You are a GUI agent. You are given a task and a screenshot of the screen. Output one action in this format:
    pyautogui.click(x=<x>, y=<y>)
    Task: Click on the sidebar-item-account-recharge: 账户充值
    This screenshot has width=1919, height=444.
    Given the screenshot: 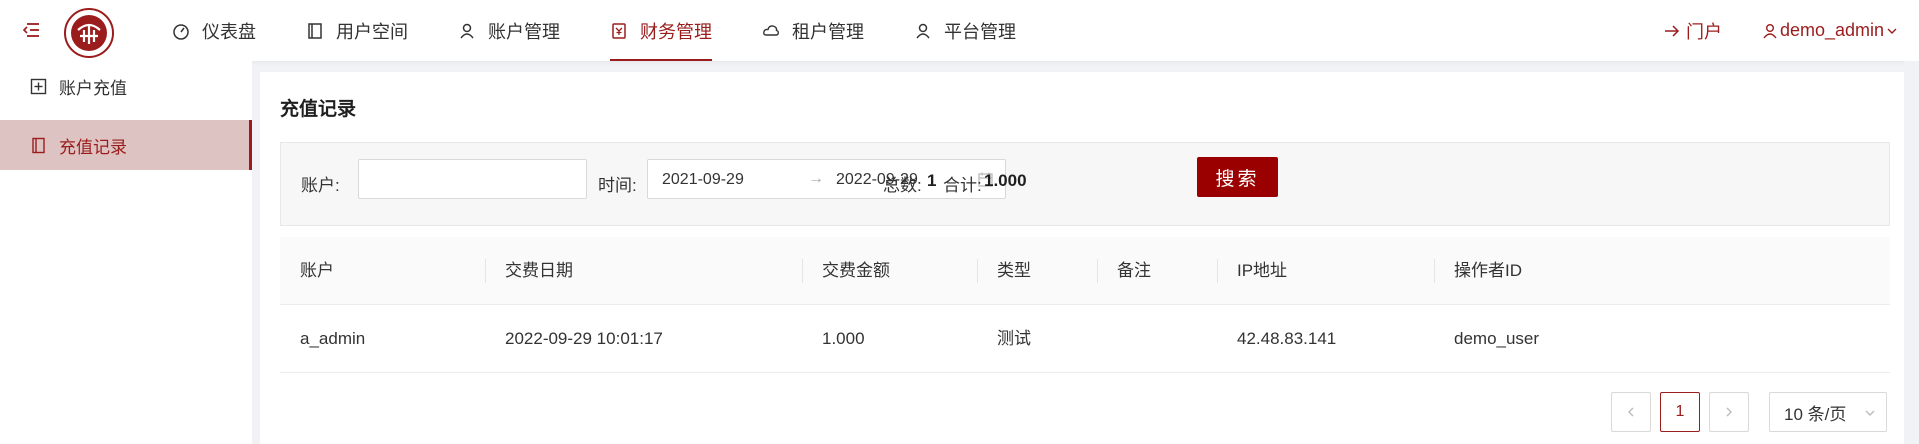 What is the action you would take?
    pyautogui.click(x=126, y=86)
    